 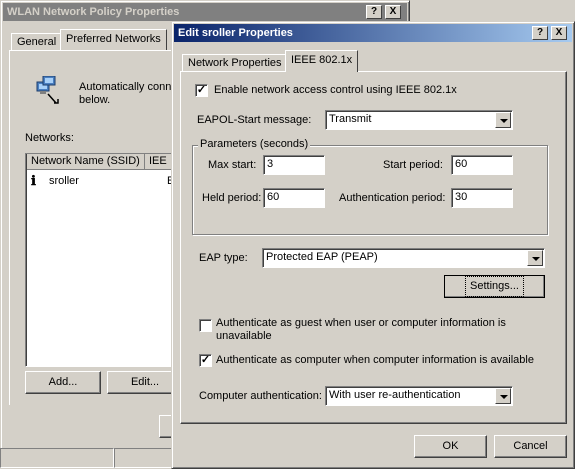 I want to click on eapol-start-label: EAPOL-Start message:, so click(x=254, y=120).